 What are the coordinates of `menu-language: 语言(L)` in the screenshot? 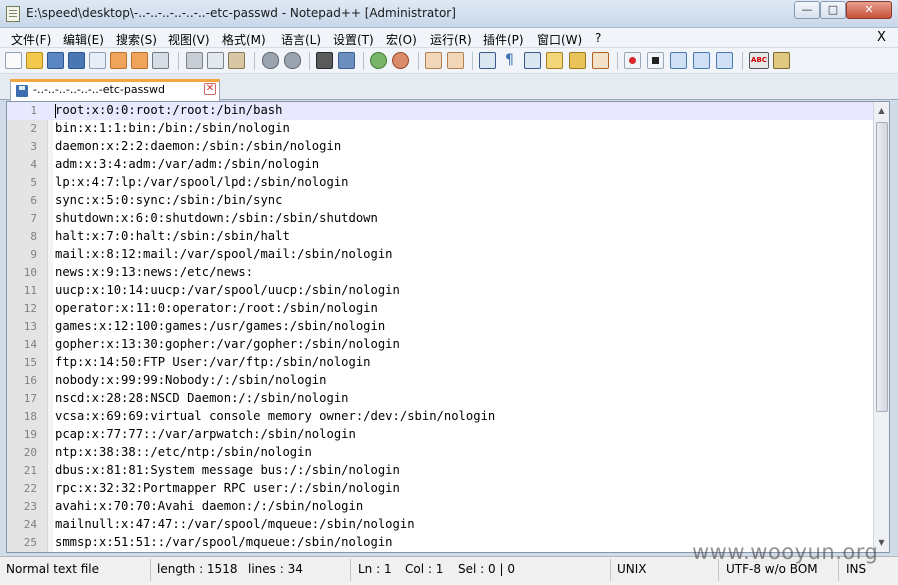 It's located at (301, 39).